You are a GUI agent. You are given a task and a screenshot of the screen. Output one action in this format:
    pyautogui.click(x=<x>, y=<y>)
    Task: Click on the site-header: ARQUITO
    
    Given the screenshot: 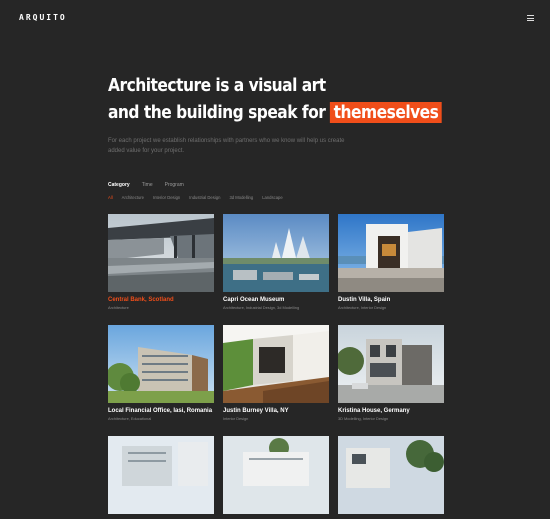 What is the action you would take?
    pyautogui.click(x=275, y=18)
    